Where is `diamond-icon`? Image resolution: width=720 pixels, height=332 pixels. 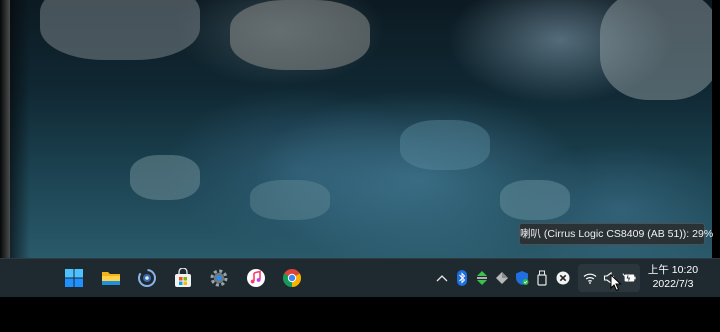 diamond-icon is located at coordinates (502, 278).